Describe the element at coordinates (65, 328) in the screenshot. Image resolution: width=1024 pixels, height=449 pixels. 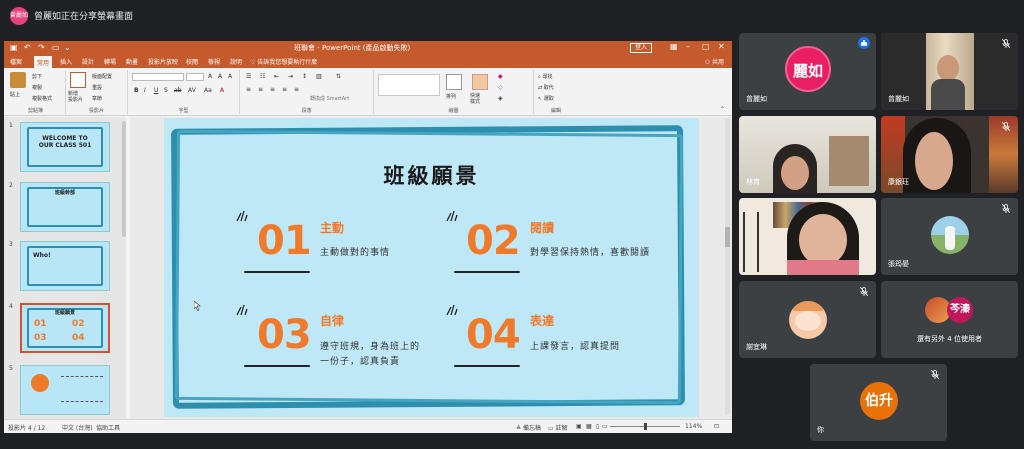
I see `thumbnail-slide-4: 班級願景 01 02 03 04` at that location.